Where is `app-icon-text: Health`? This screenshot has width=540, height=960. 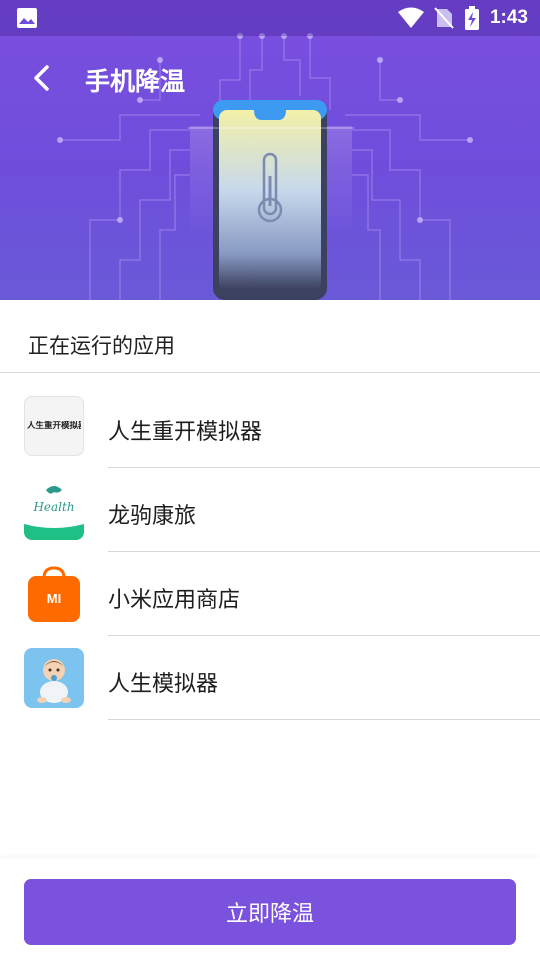
app-icon-text: Health is located at coordinates (54, 507).